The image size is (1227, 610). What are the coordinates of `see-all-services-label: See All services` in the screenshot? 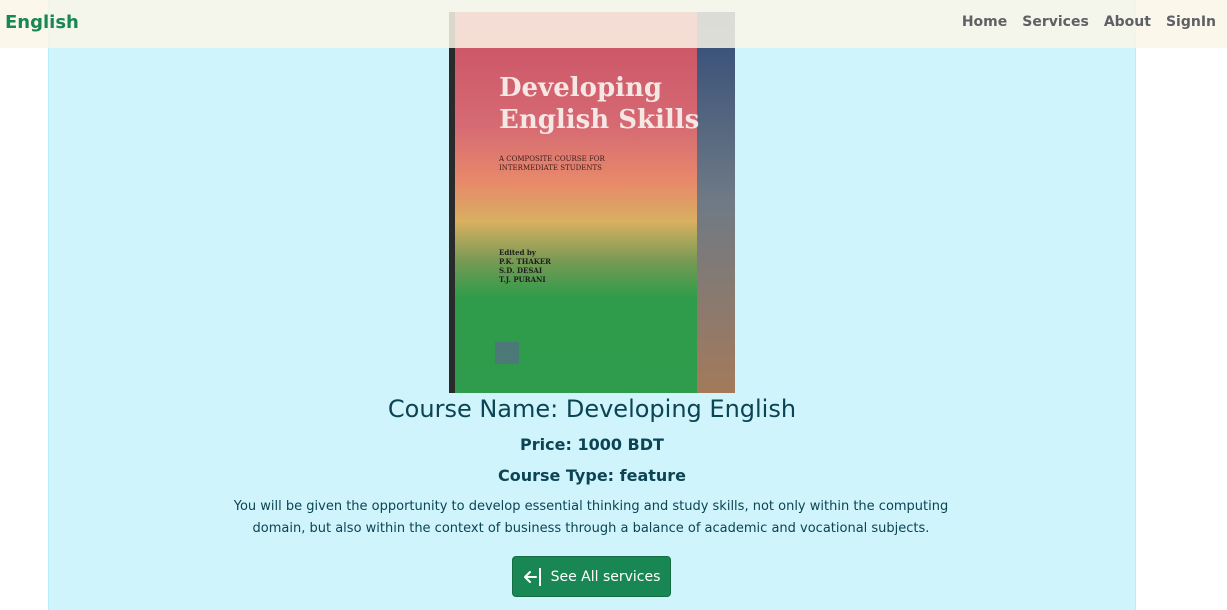 It's located at (605, 576).